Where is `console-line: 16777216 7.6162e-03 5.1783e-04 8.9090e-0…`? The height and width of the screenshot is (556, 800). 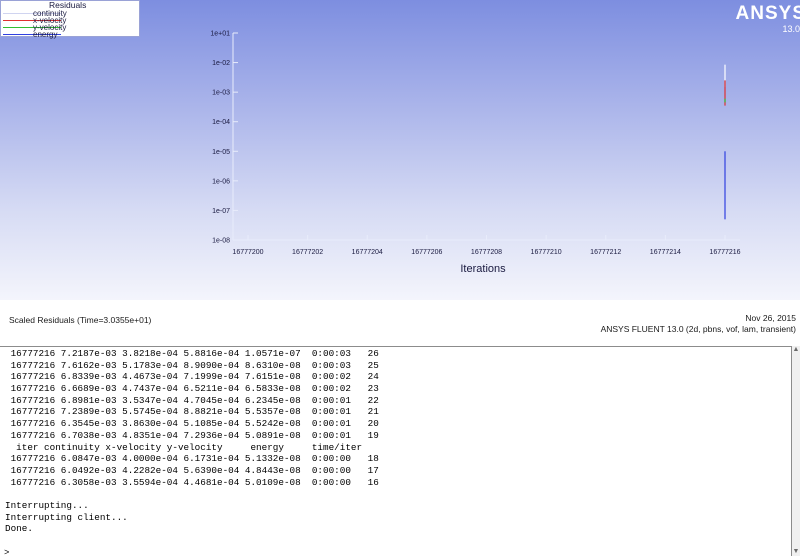 console-line: 16777216 7.6162e-03 5.1783e-04 8.9090e-0… is located at coordinates (192, 365).